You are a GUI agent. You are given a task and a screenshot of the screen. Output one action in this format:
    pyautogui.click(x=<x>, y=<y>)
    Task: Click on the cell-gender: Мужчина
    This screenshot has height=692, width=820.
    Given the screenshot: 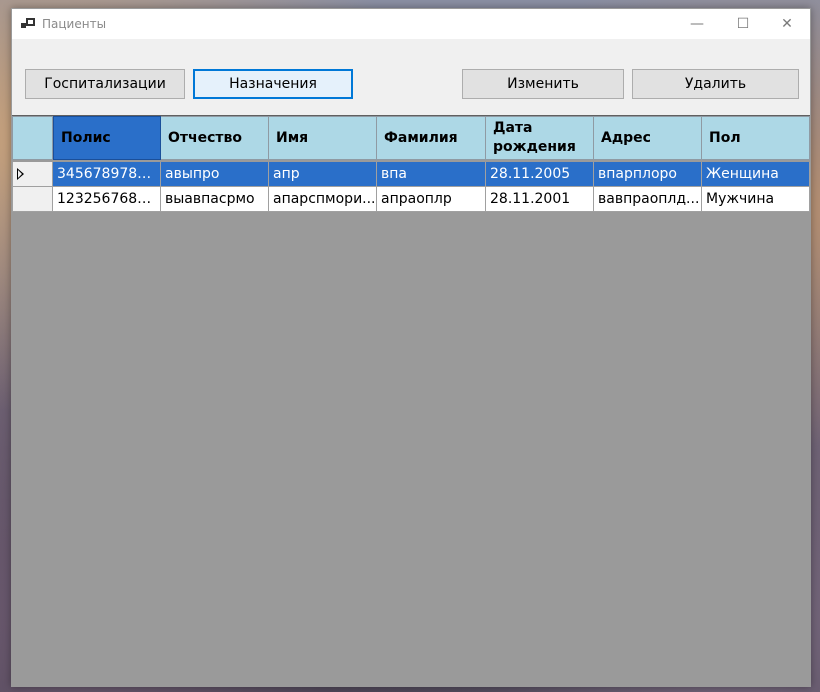 What is the action you would take?
    pyautogui.click(x=756, y=199)
    